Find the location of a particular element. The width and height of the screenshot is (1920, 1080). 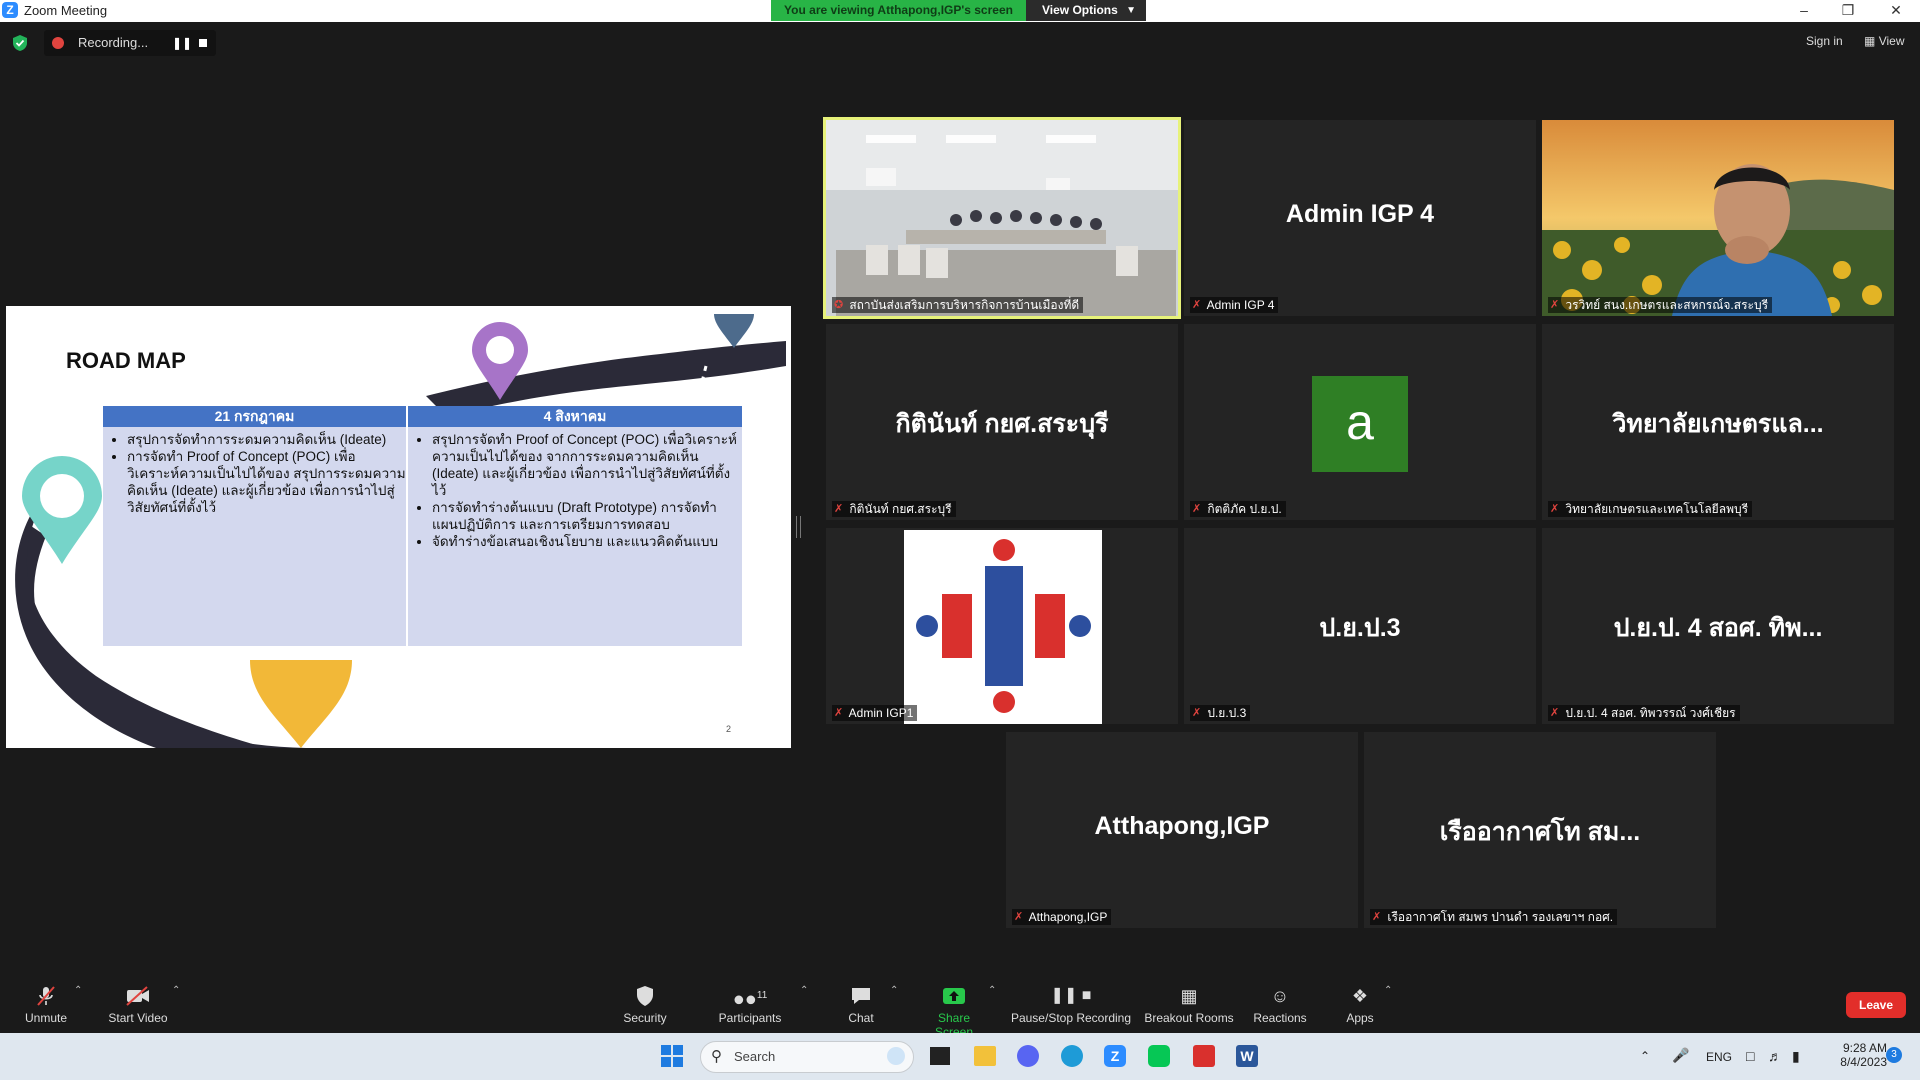

stop-recording-icon is located at coordinates (203, 43).